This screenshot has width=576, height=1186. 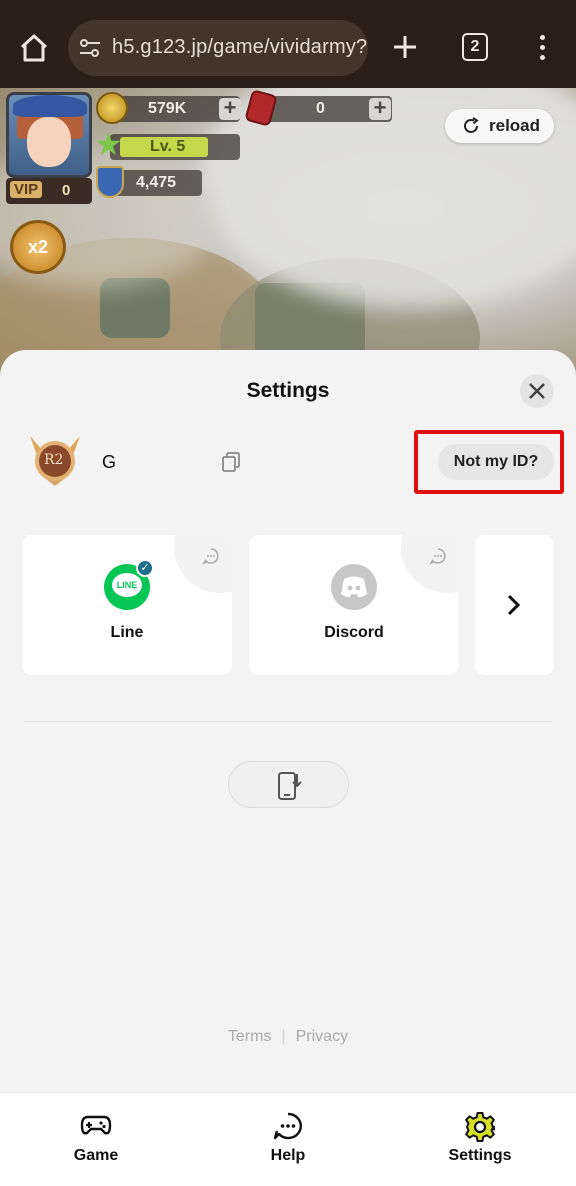 What do you see at coordinates (489, 462) in the screenshot?
I see `highlight-box` at bounding box center [489, 462].